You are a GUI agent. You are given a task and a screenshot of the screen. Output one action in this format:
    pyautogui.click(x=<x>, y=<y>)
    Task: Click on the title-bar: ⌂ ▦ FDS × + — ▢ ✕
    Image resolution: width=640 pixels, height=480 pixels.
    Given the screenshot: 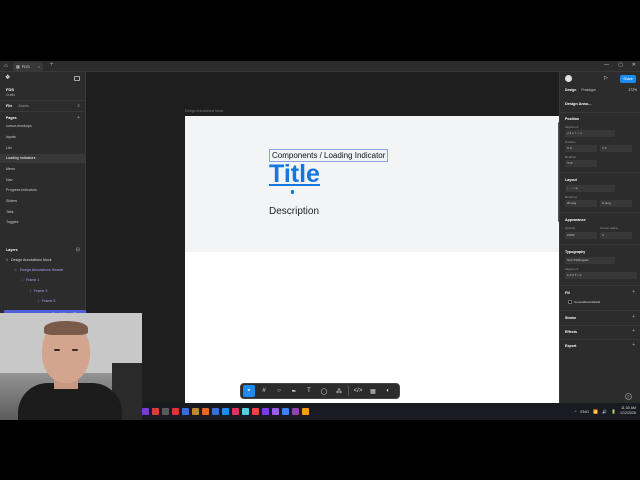 What is the action you would take?
    pyautogui.click(x=320, y=66)
    